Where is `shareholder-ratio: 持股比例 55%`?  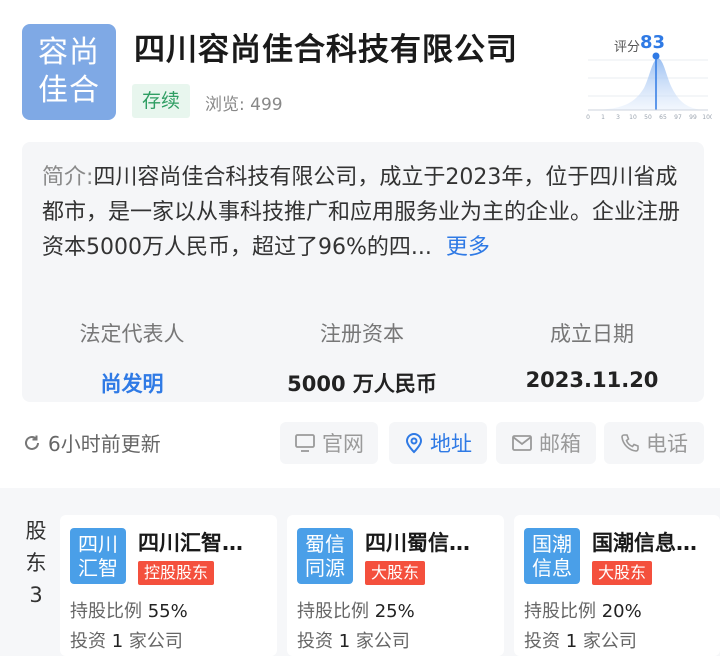 shareholder-ratio: 持股比例 55% is located at coordinates (129, 610).